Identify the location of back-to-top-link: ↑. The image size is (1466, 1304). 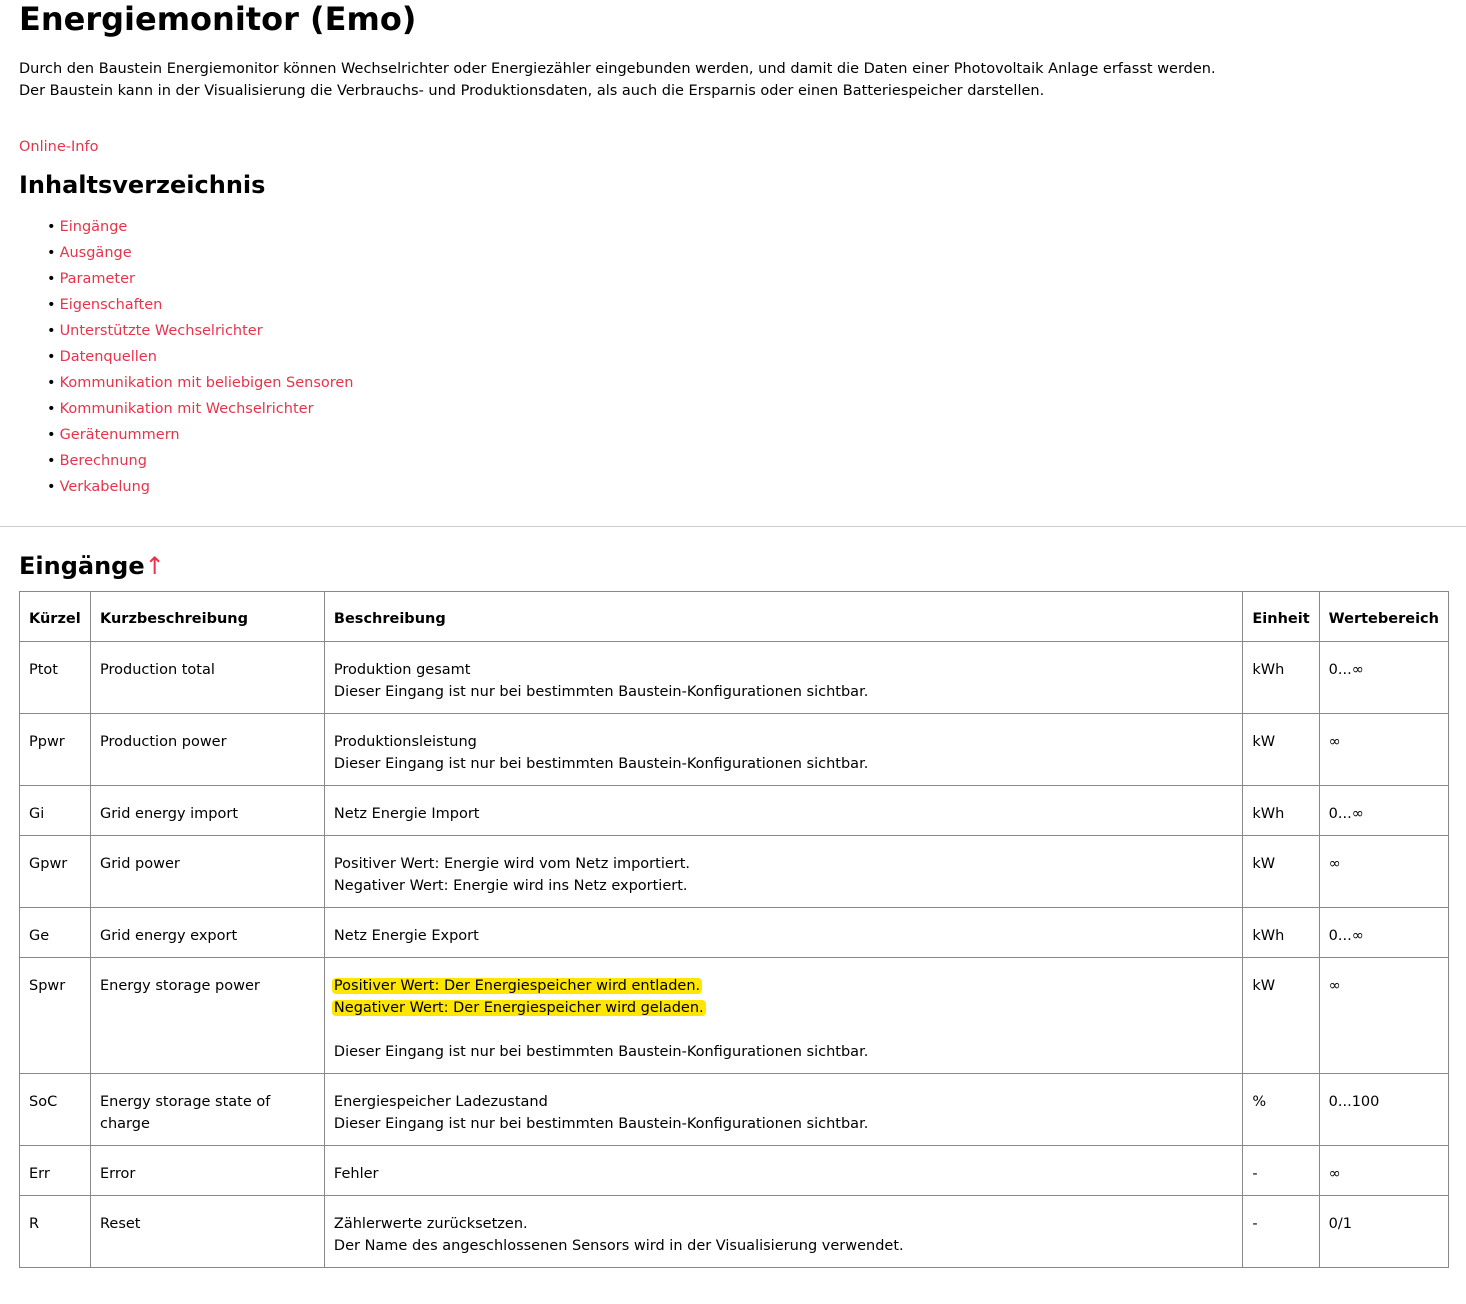
(155, 566).